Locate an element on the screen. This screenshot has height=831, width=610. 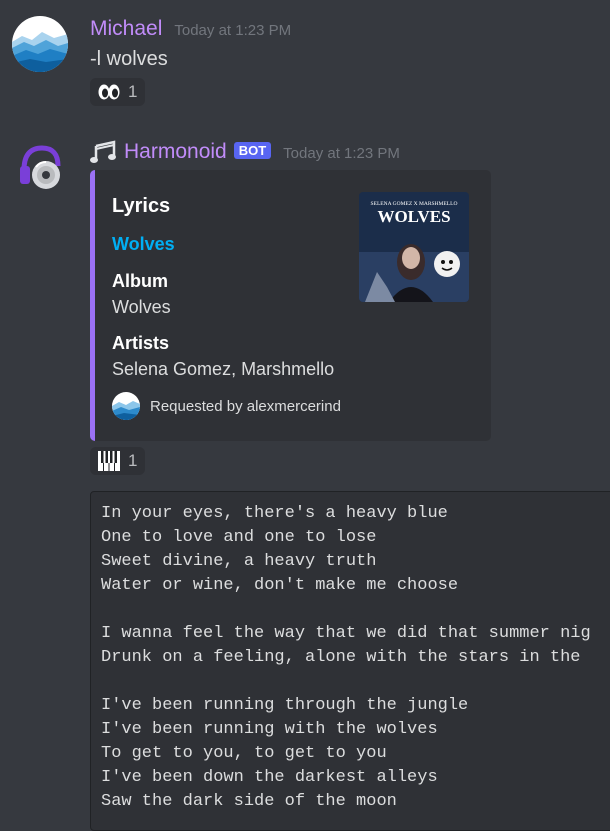
field-album-name: Album is located at coordinates (140, 281).